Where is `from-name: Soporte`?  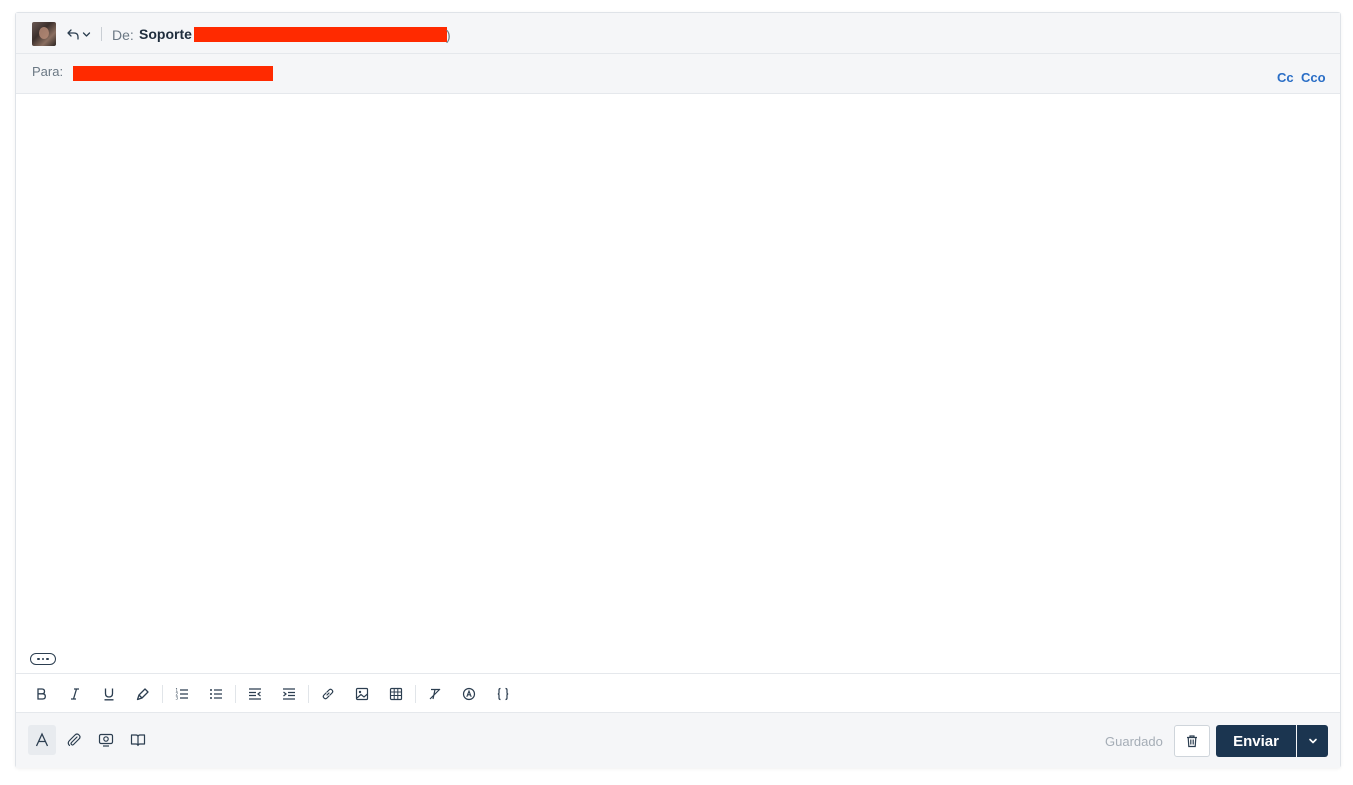 from-name: Soporte is located at coordinates (165, 34).